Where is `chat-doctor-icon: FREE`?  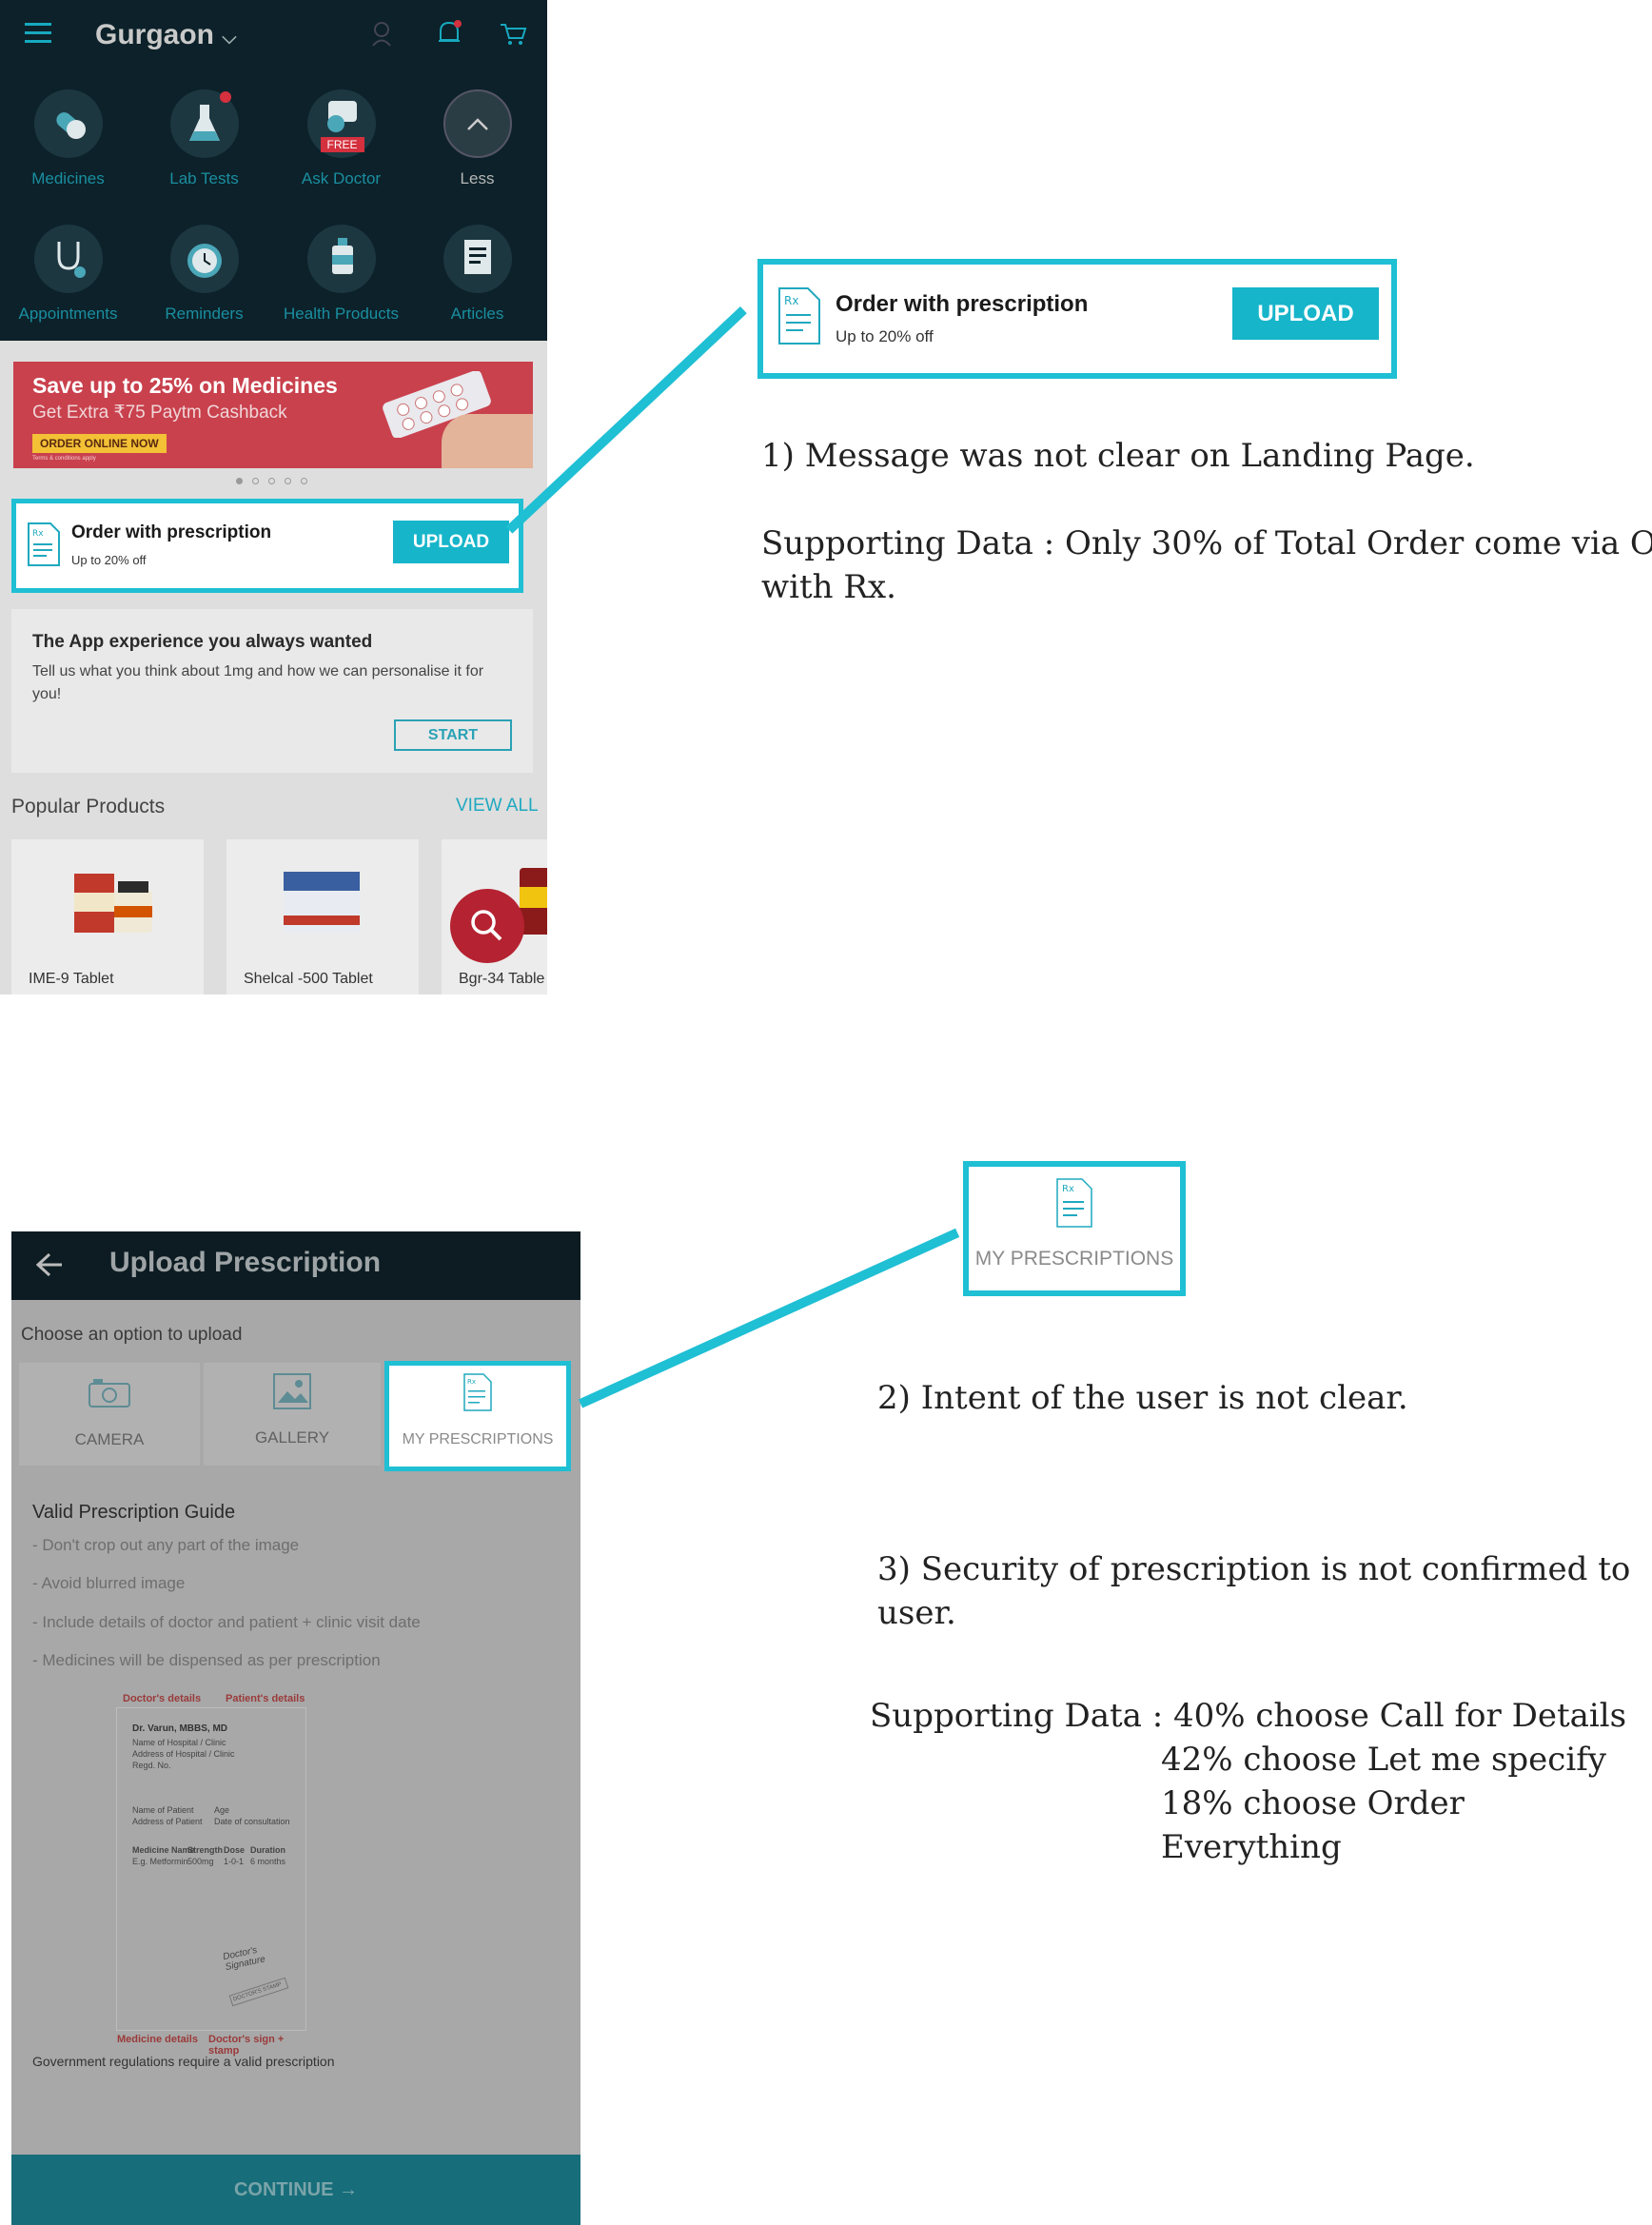 chat-doctor-icon: FREE is located at coordinates (341, 123).